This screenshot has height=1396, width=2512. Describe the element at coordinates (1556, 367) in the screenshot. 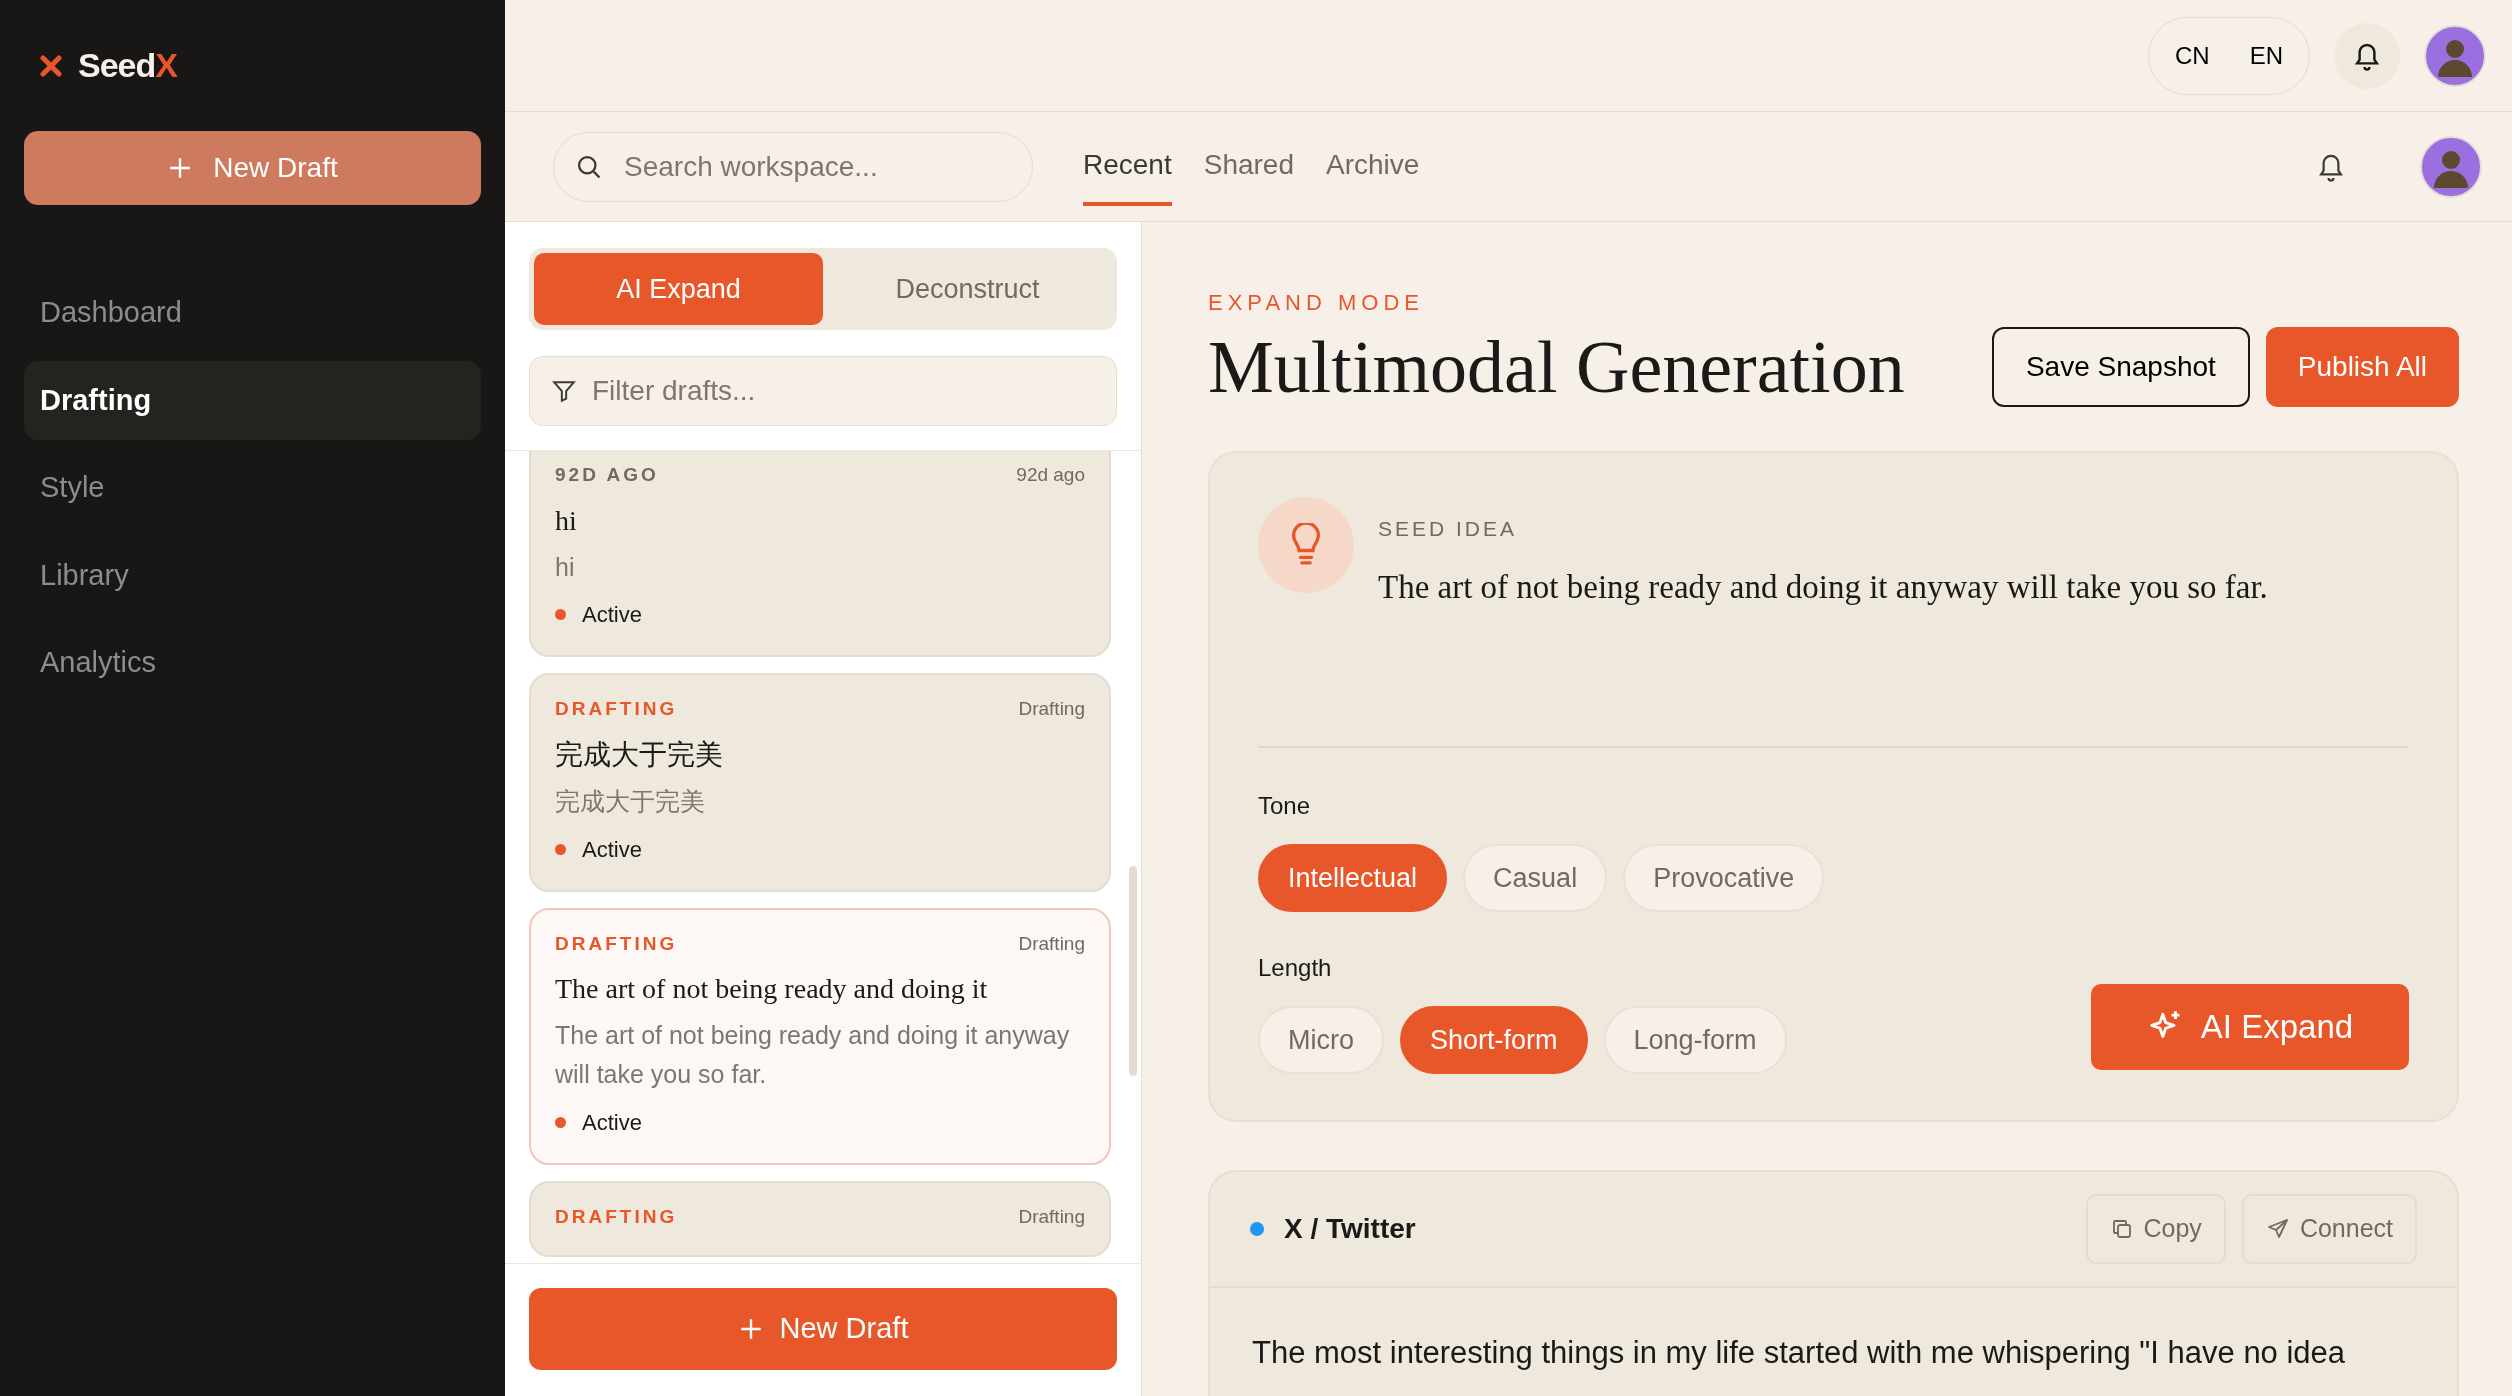

I see `page-title: Multimodal Generation` at that location.